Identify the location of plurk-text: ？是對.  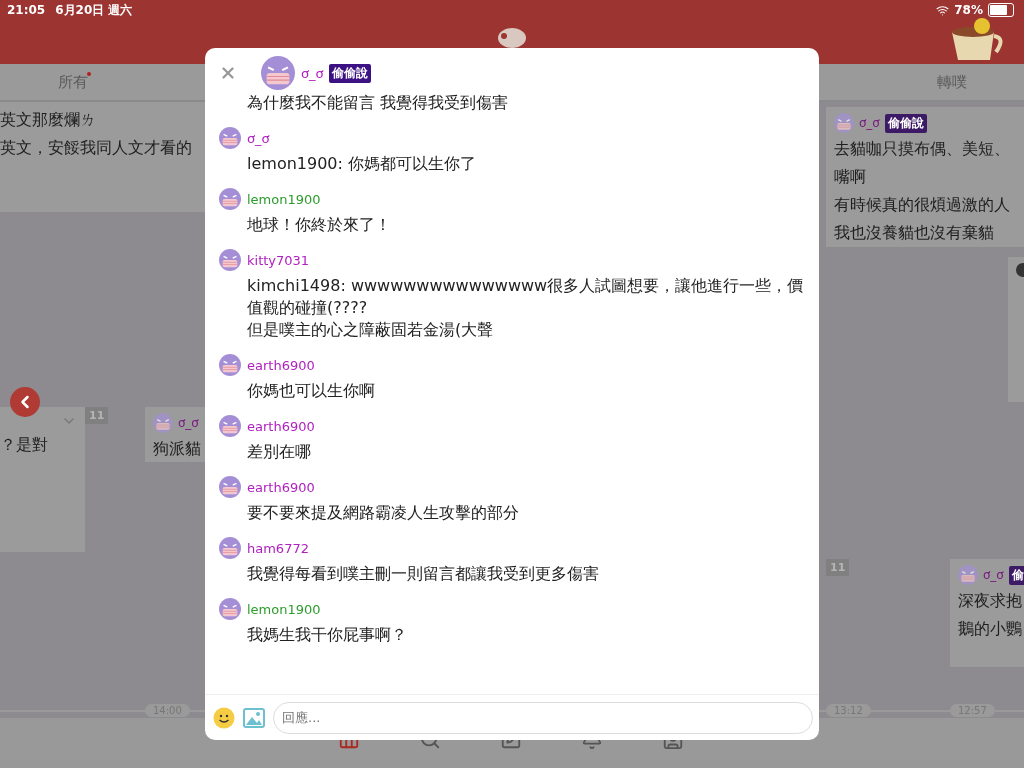
(24, 445).